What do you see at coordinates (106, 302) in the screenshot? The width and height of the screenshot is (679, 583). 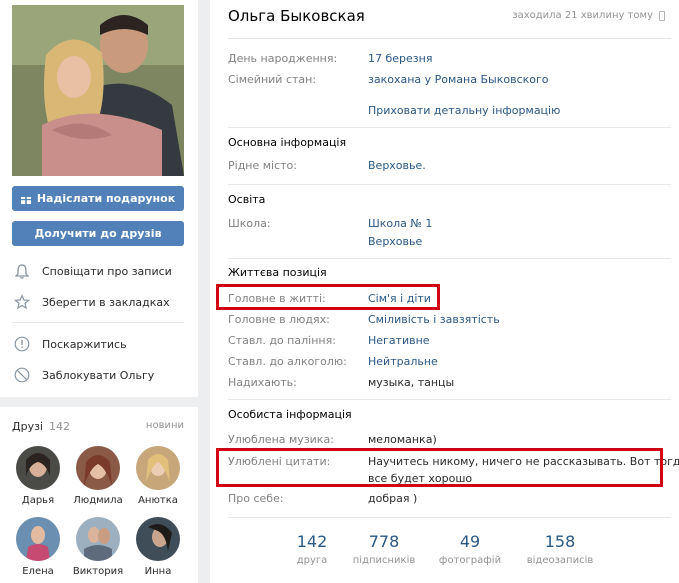 I see `bookmark-label: Зберегти в закладках` at bounding box center [106, 302].